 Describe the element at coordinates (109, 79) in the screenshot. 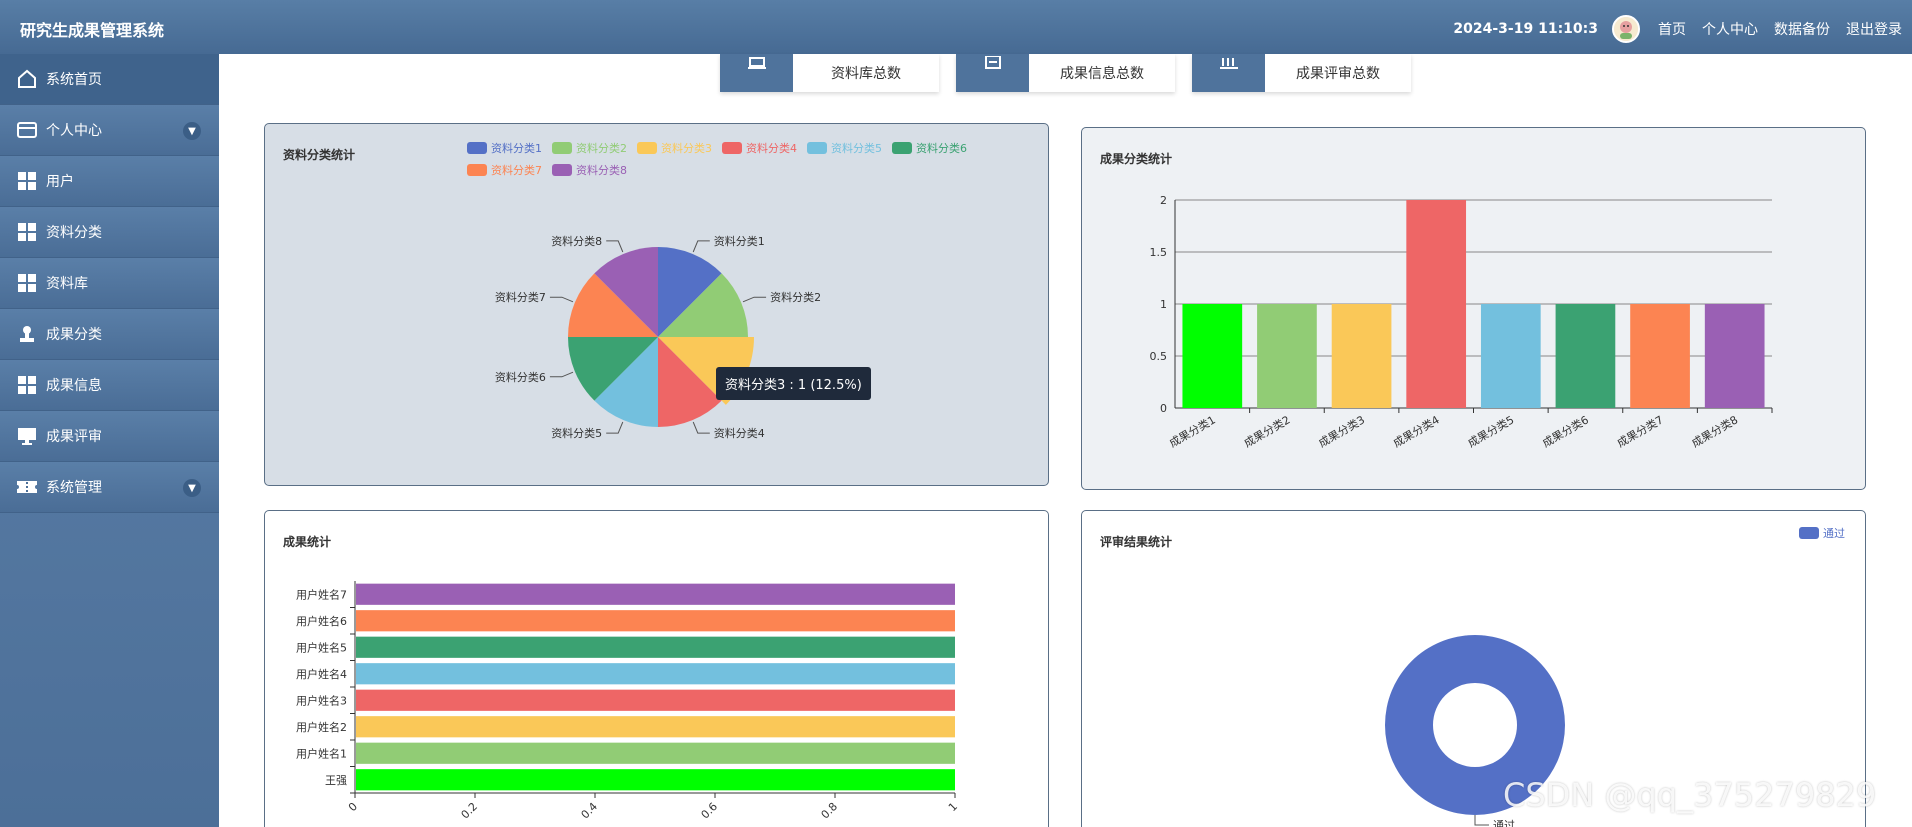

I see `sidebar-item-home: 系统首页` at that location.